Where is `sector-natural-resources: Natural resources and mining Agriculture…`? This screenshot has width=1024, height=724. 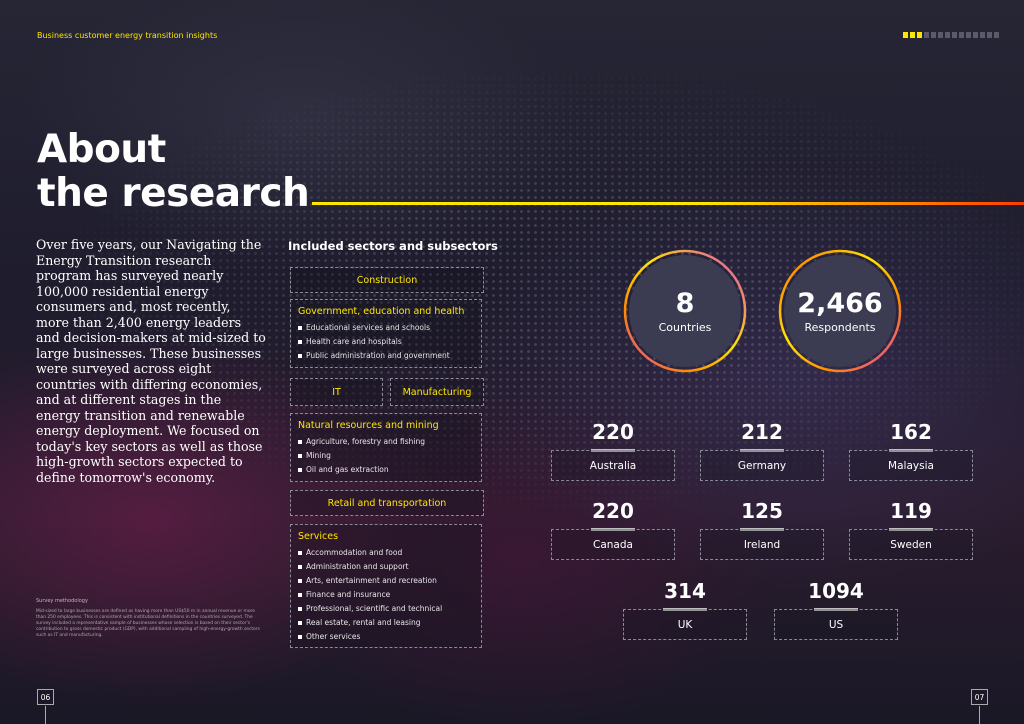
sector-natural-resources: Natural resources and mining Agriculture… is located at coordinates (386, 447).